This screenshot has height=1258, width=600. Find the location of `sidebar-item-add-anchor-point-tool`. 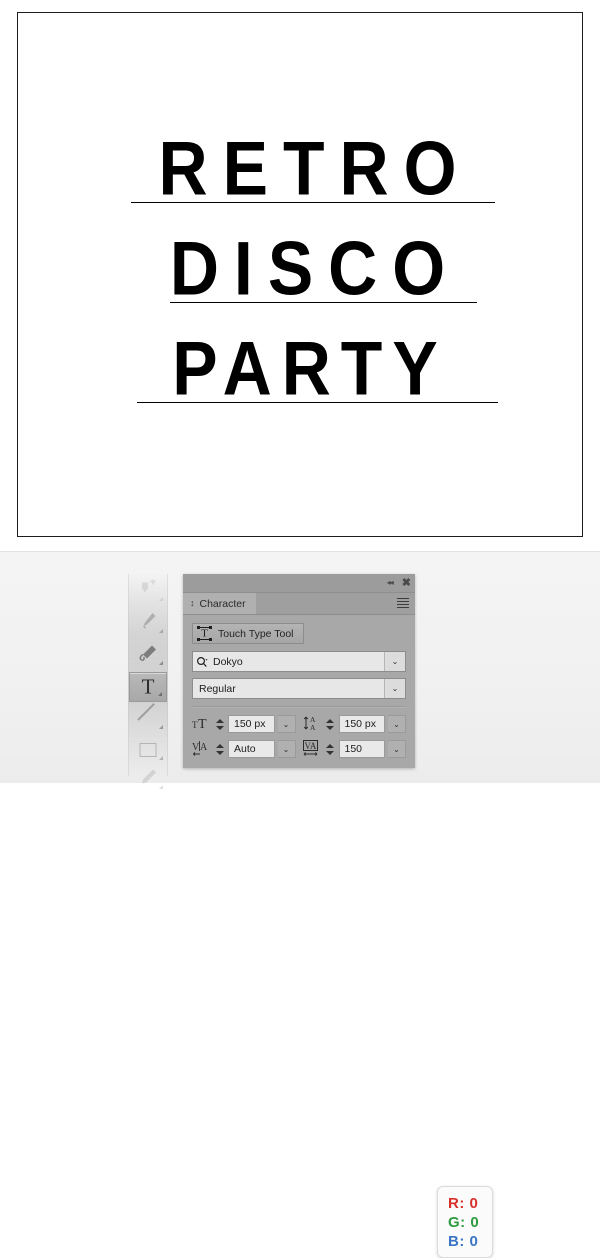

sidebar-item-add-anchor-point-tool is located at coordinates (148, 591).